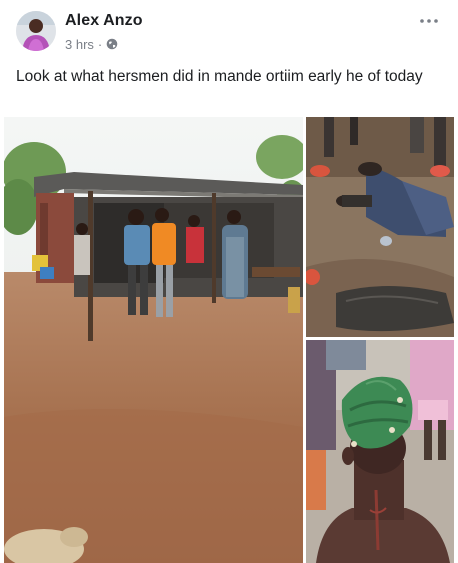 The width and height of the screenshot is (458, 563). I want to click on post-meta: 3 hrs ·, so click(91, 44).